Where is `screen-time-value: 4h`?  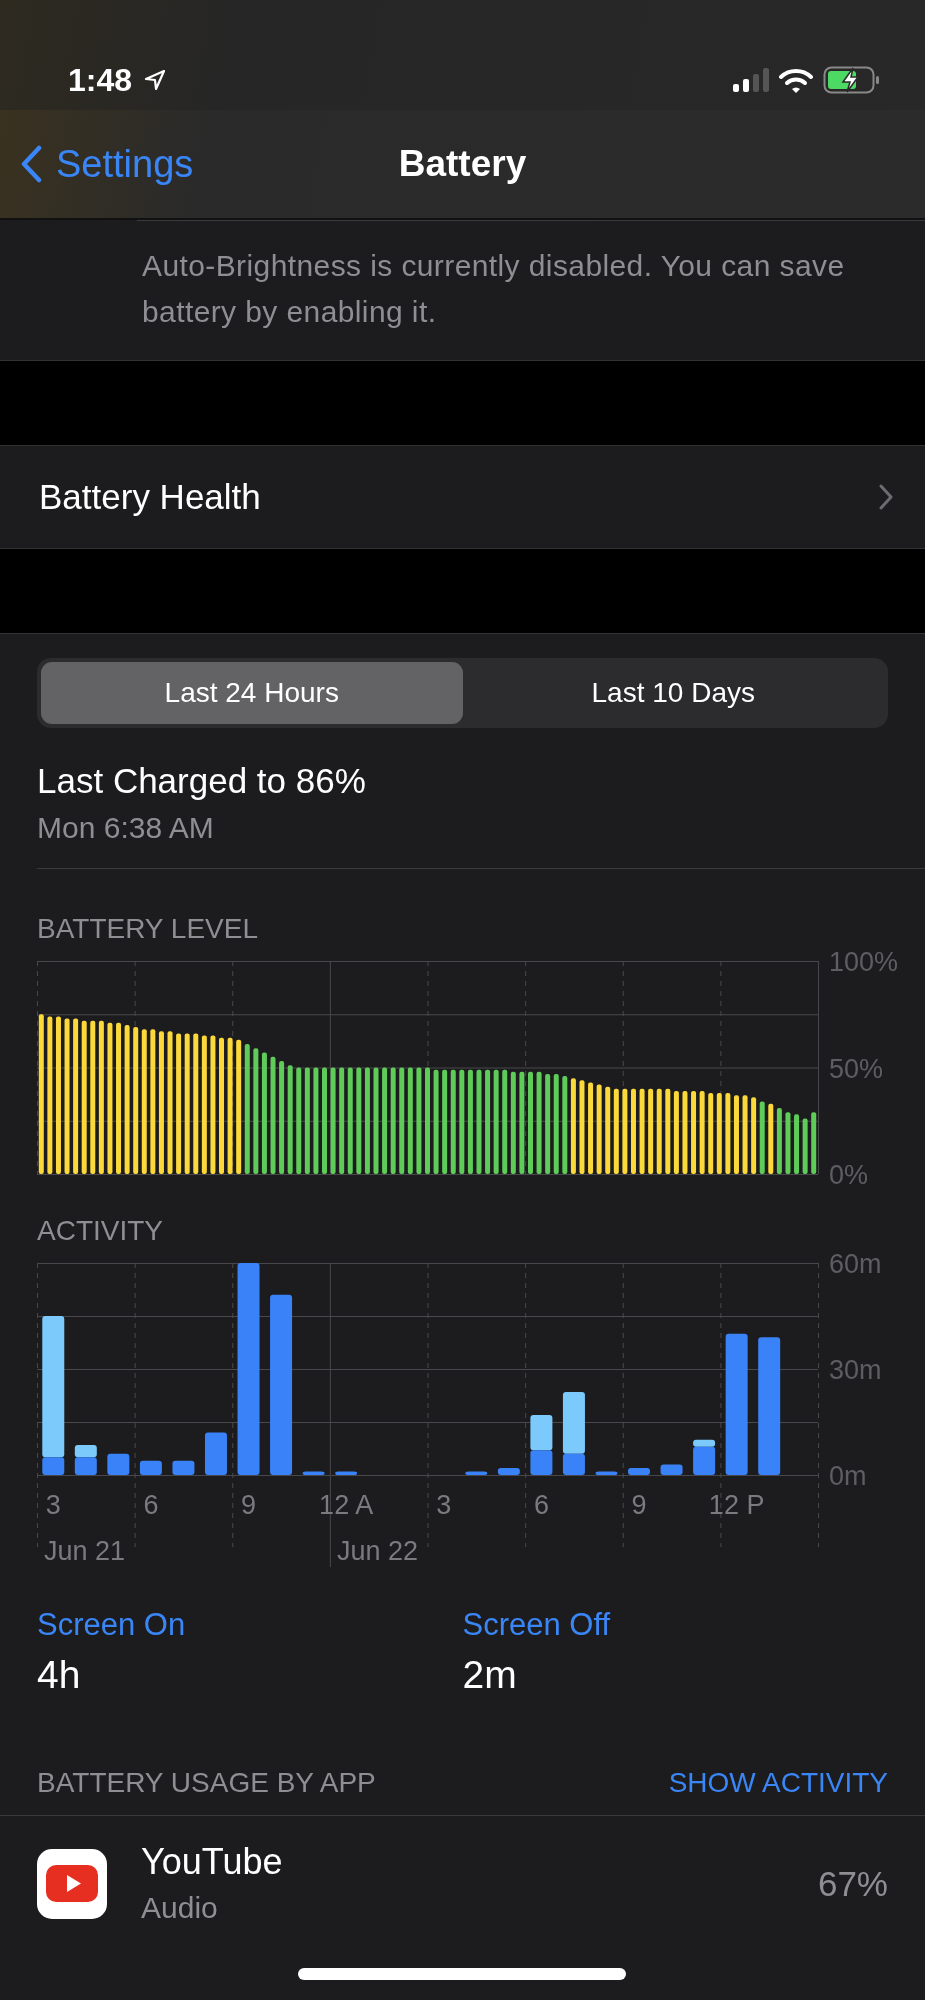 screen-time-value: 4h is located at coordinates (59, 1675).